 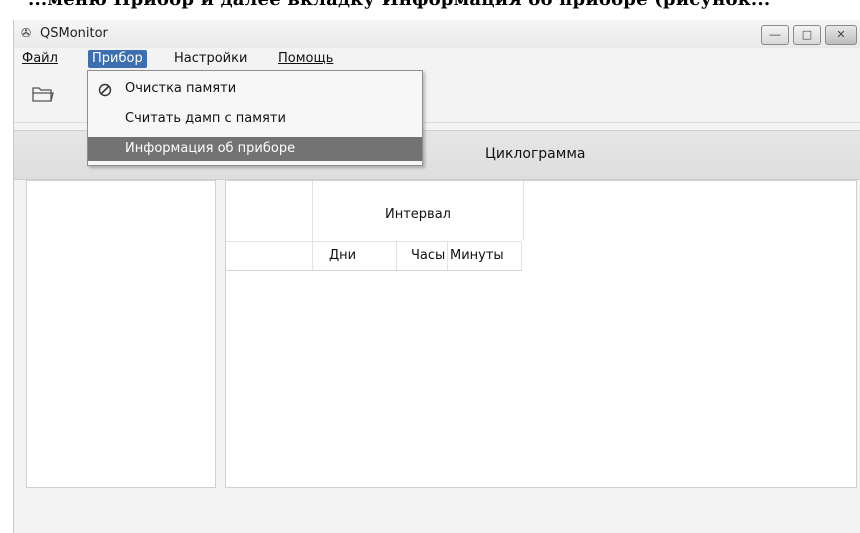 I want to click on menu-item-read-dump-label: Считать дамп с памяти, so click(x=205, y=118).